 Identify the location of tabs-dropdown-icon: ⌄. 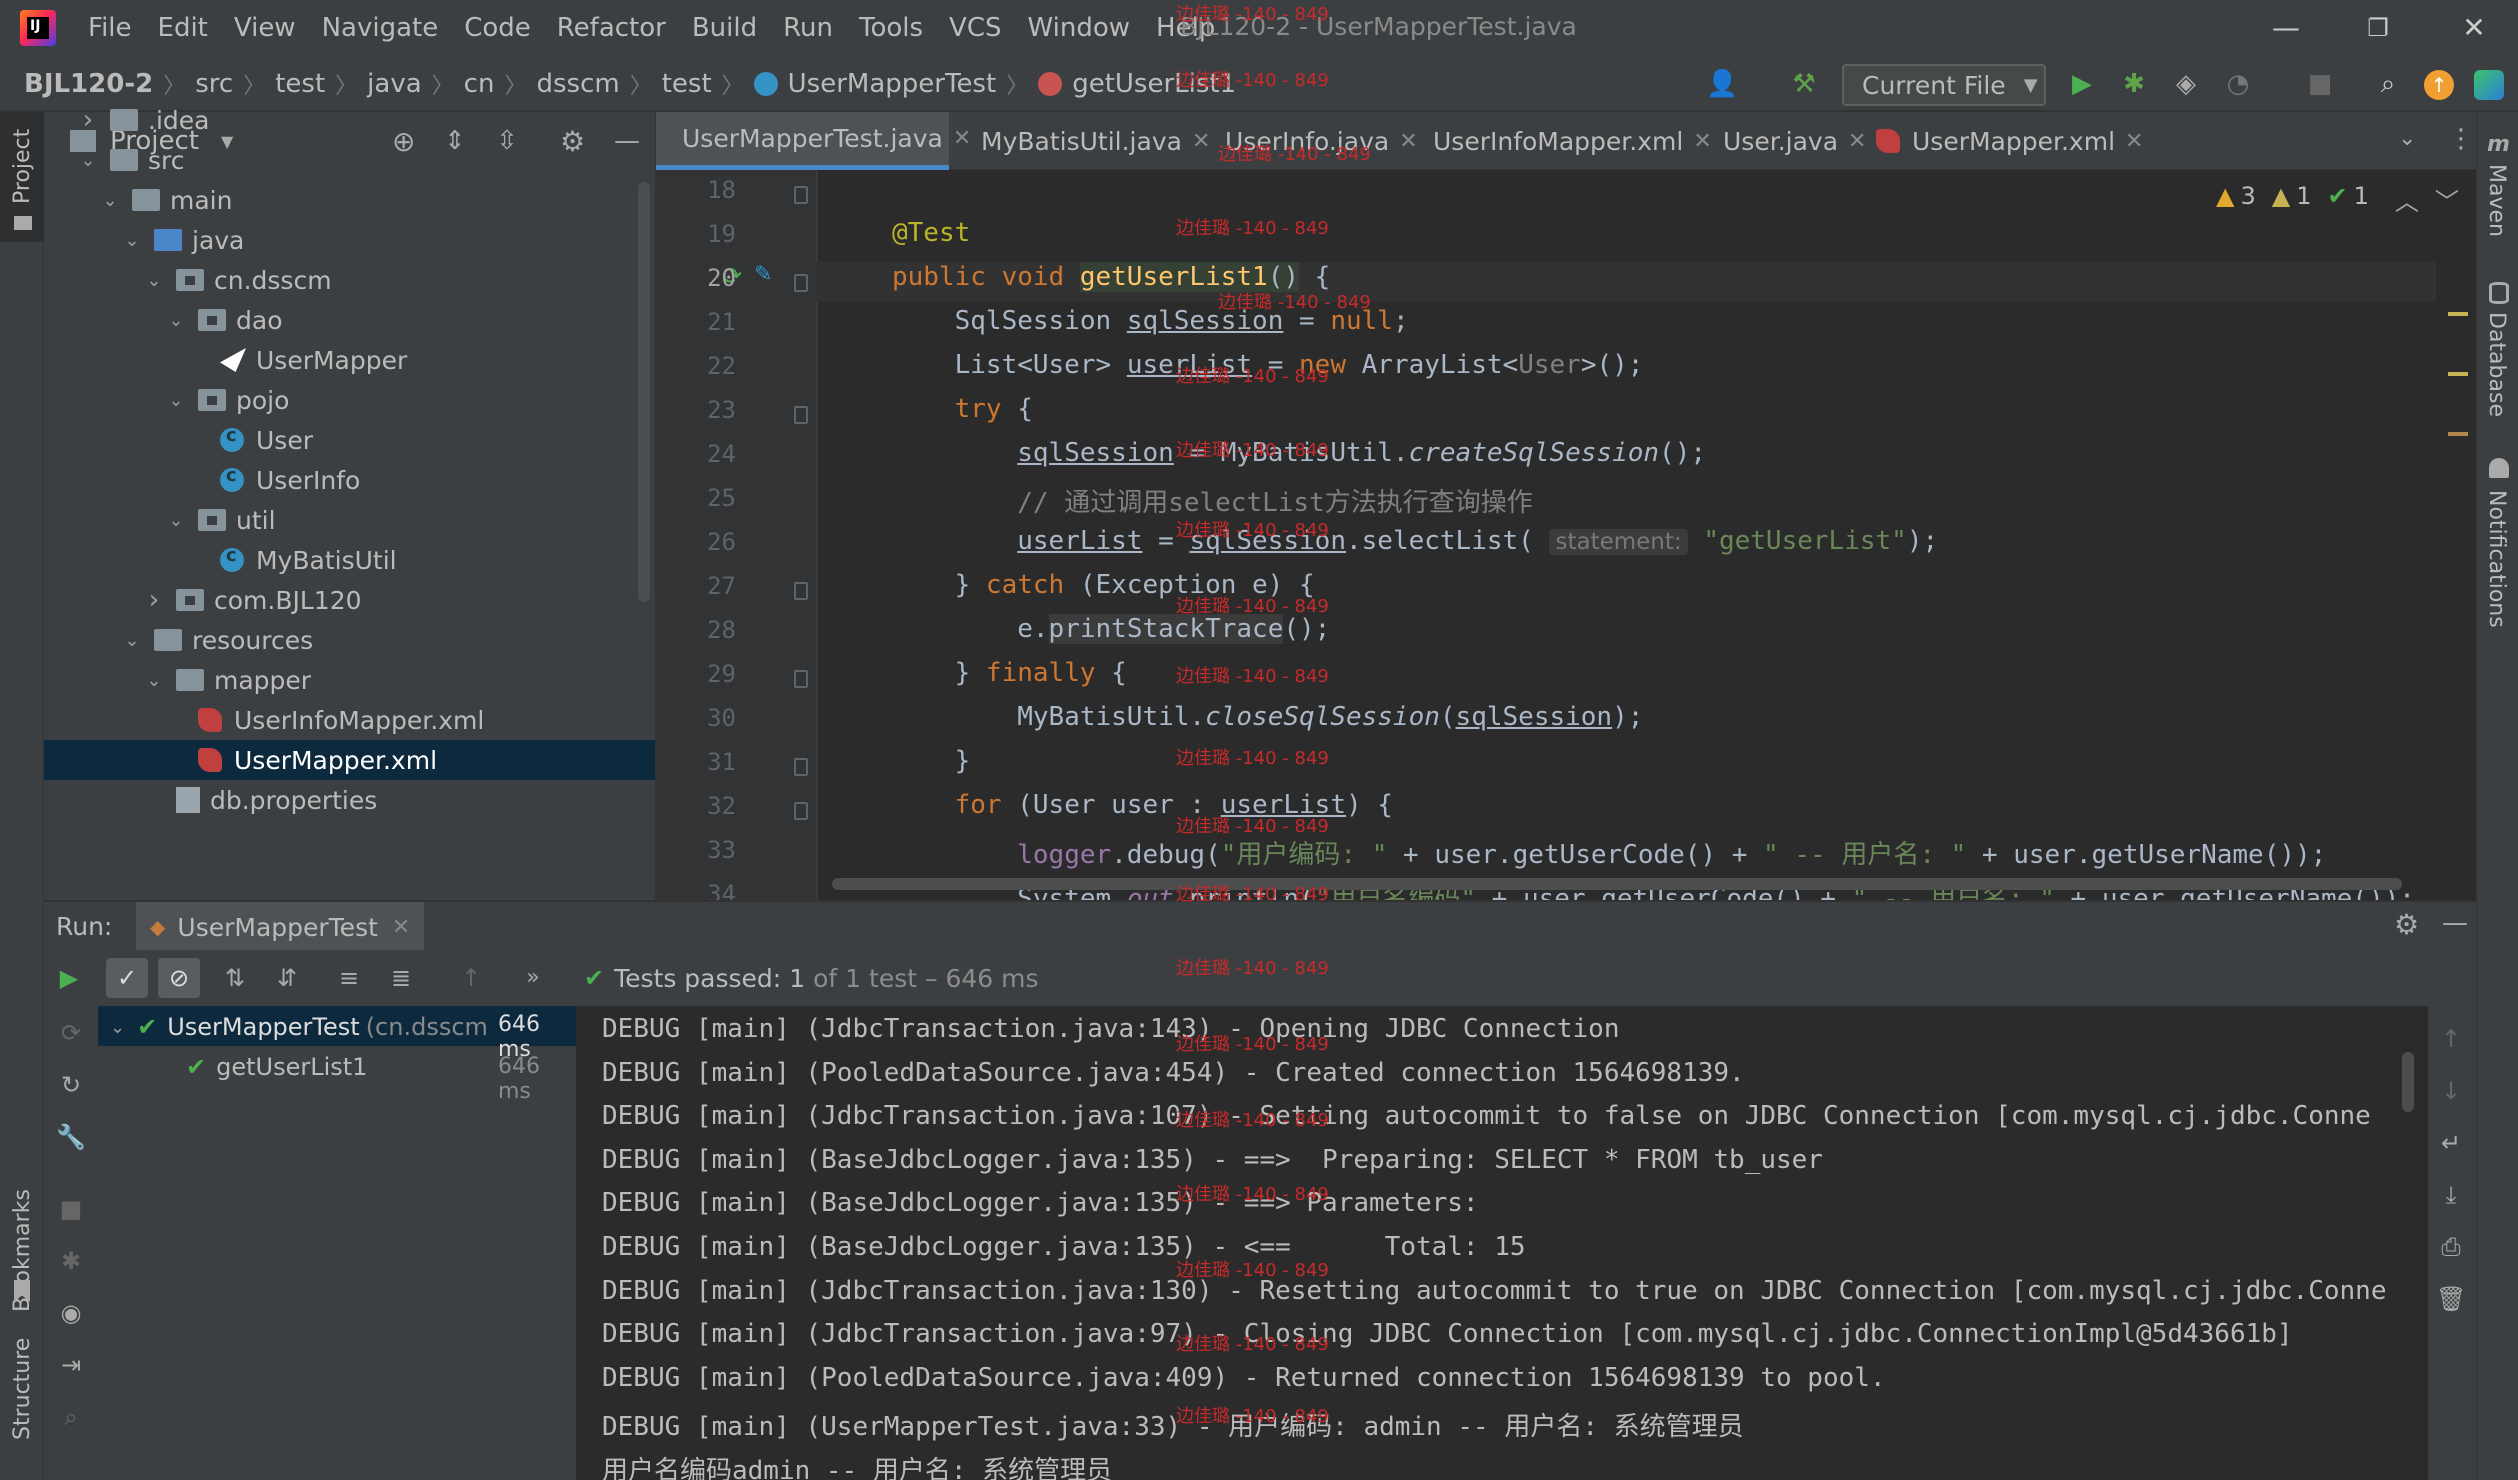
(2407, 138).